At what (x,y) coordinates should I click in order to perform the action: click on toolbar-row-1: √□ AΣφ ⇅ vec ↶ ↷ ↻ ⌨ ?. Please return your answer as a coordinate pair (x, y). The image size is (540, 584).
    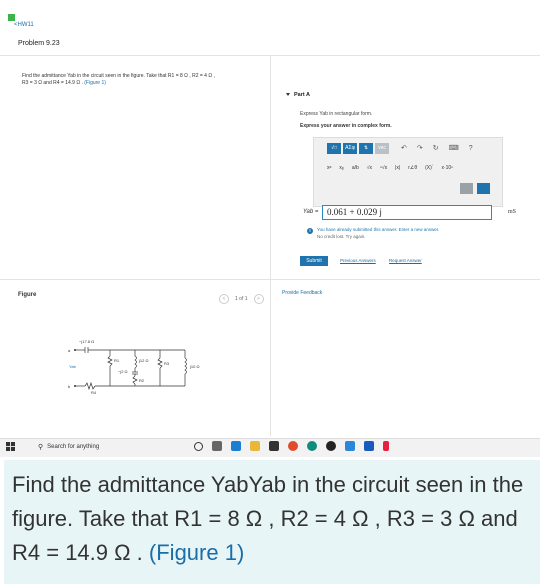
    Looking at the image, I should click on (400, 148).